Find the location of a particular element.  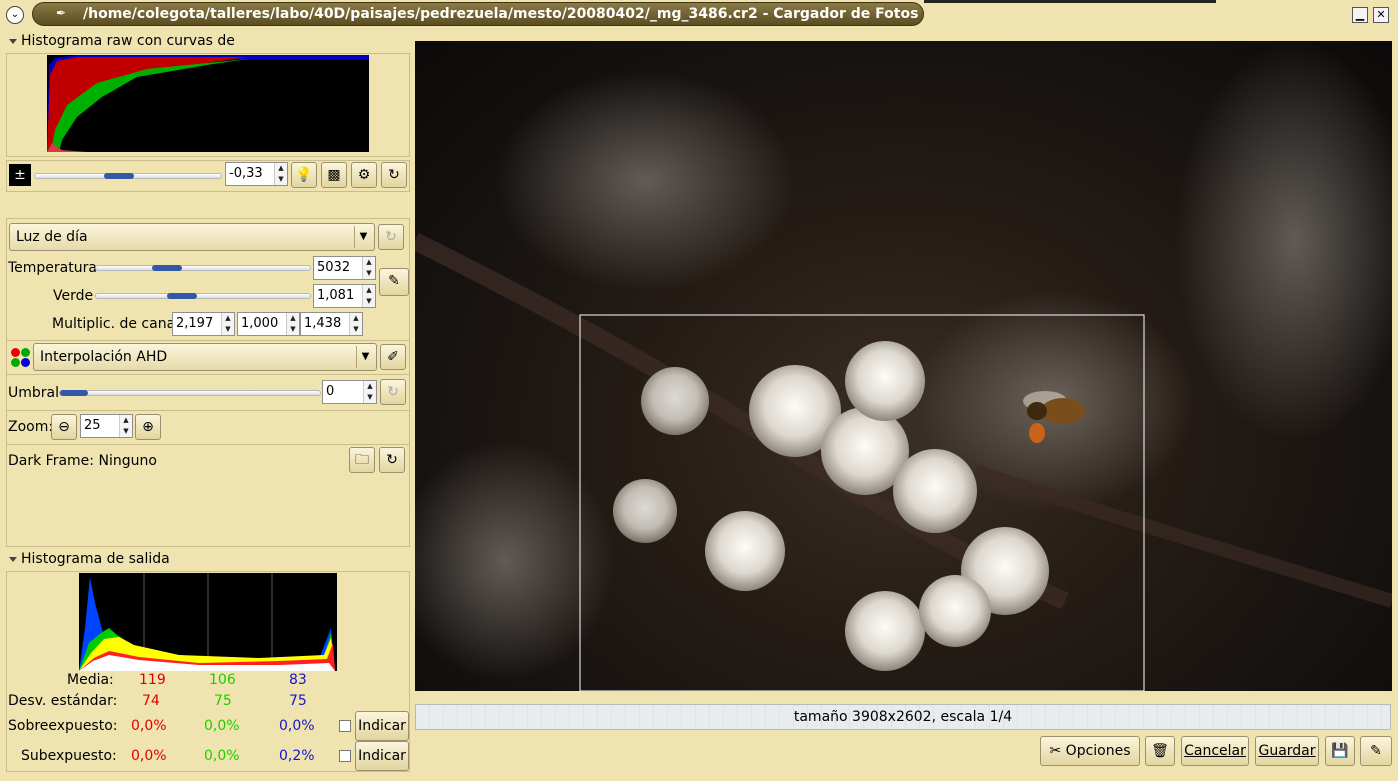

channel-g-arrows: ▲ ▼ is located at coordinates (292, 324).